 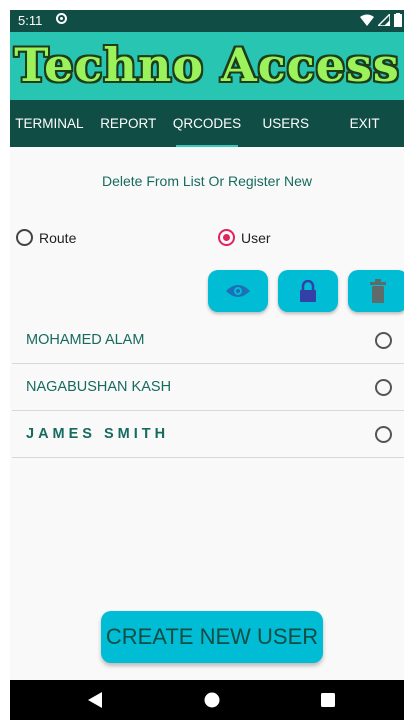 What do you see at coordinates (85, 340) in the screenshot?
I see `user-name: MOHAMED ALAM` at bounding box center [85, 340].